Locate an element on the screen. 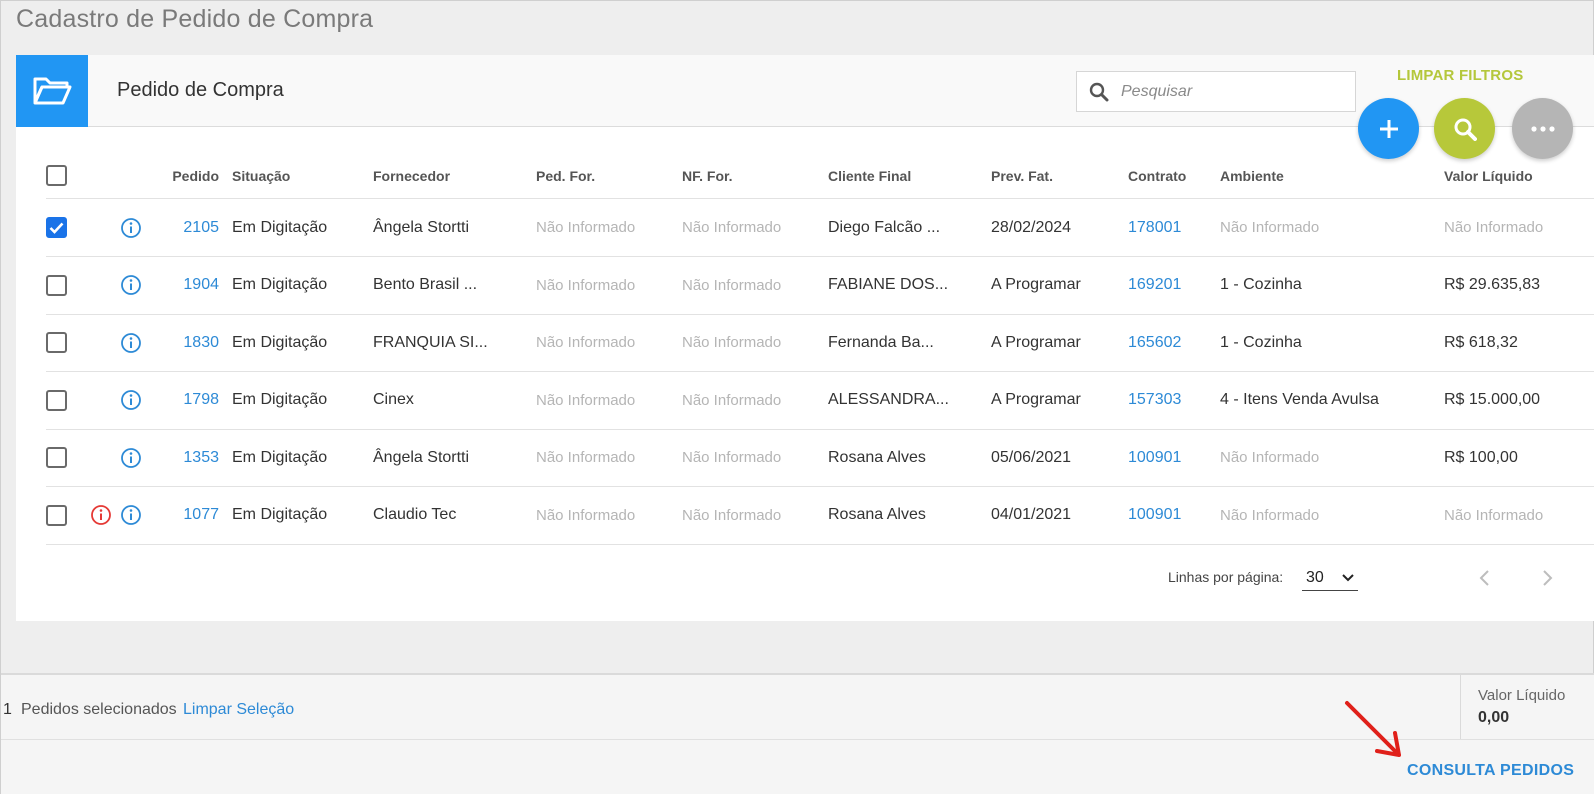 This screenshot has height=794, width=1594. check-icon is located at coordinates (56, 228).